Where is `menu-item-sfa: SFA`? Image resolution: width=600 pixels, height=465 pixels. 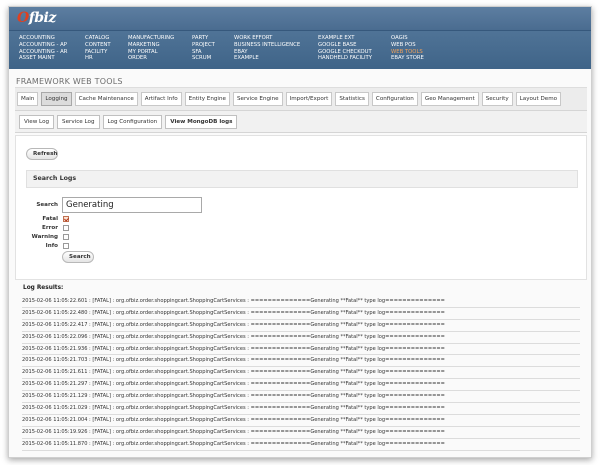 menu-item-sfa: SFA is located at coordinates (203, 52).